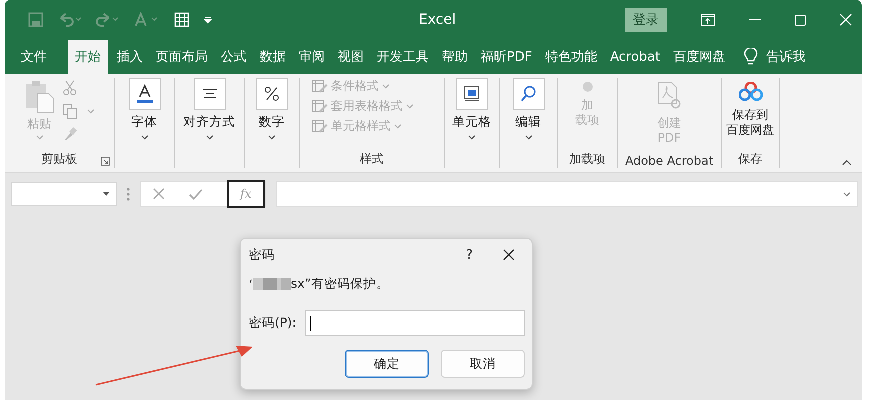  What do you see at coordinates (708, 20) in the screenshot?
I see `ribbon-display-icon` at bounding box center [708, 20].